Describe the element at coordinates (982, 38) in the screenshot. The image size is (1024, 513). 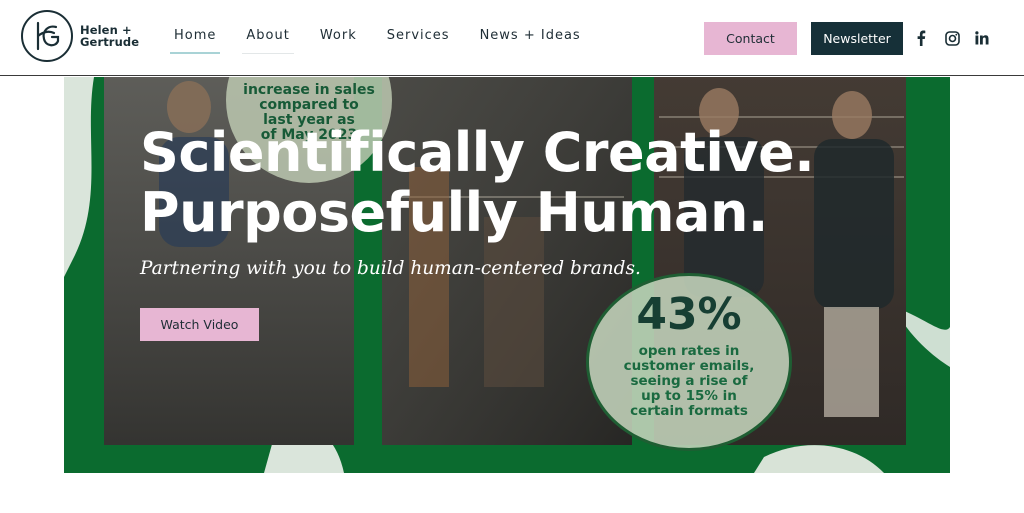
I see `linkedin-icon` at that location.